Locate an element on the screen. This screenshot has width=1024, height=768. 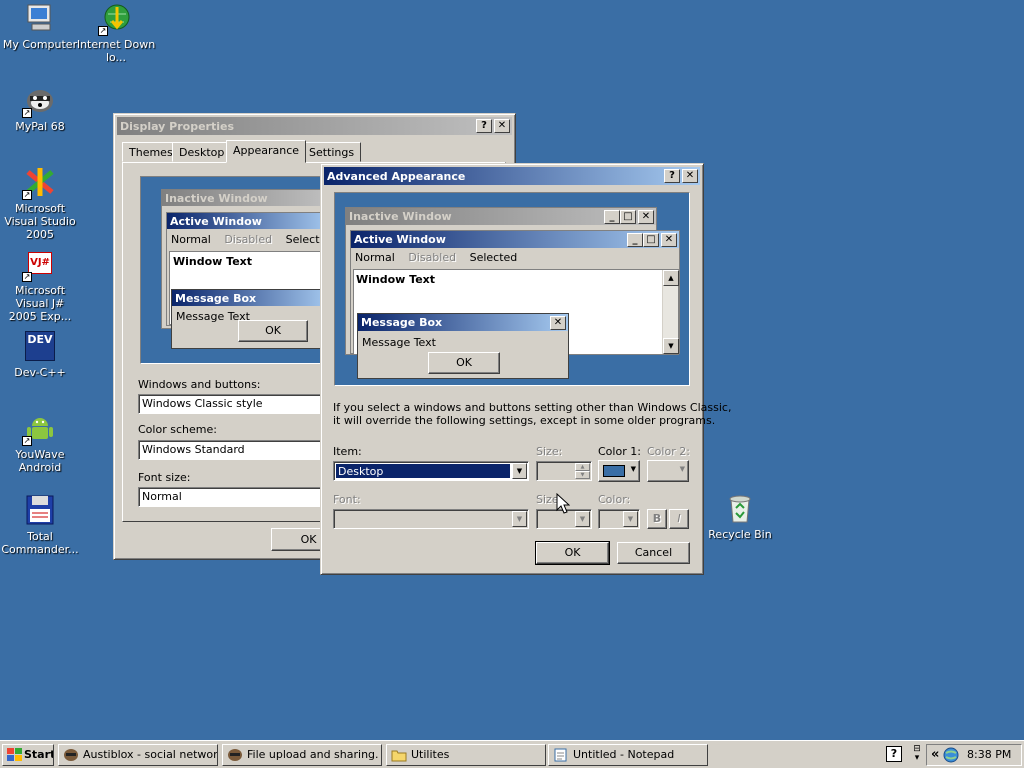
preview-active-titlebar: Active Window is located at coordinates (249, 221).